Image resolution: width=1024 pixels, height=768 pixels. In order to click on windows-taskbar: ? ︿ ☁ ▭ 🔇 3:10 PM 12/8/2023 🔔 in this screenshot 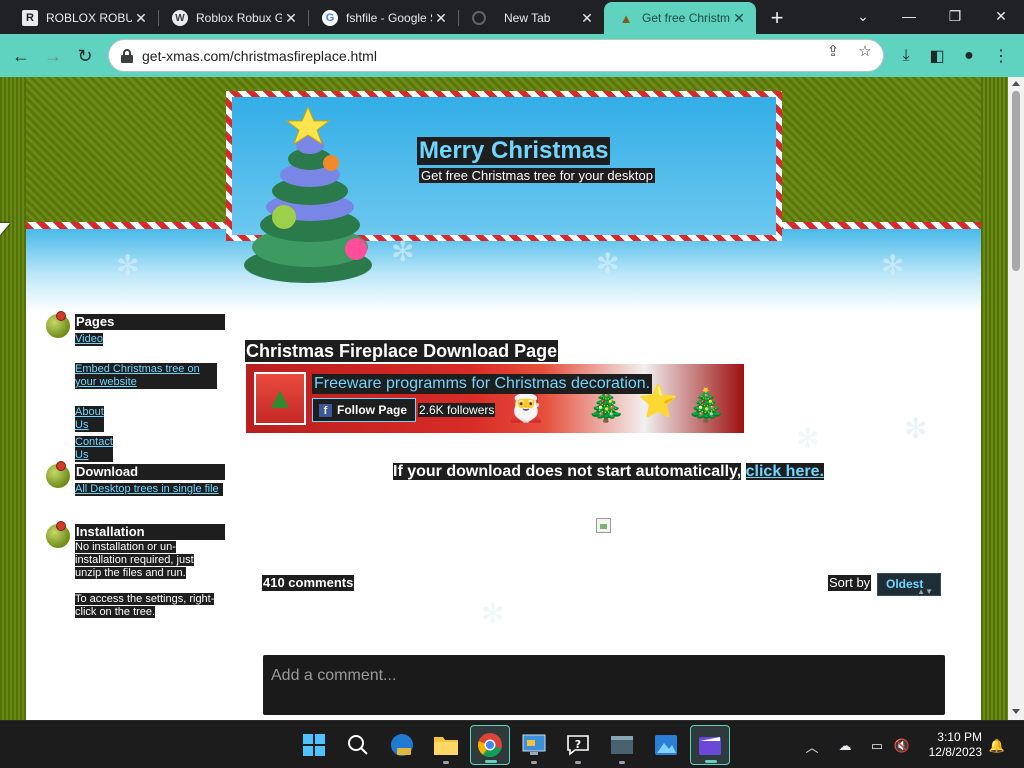, I will do `click(512, 744)`.